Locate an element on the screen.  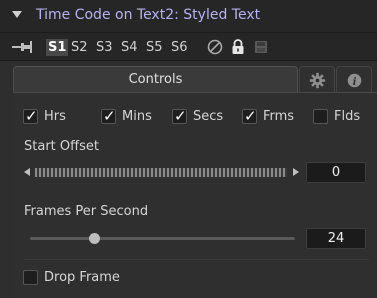
scrub-track is located at coordinates (161, 172).